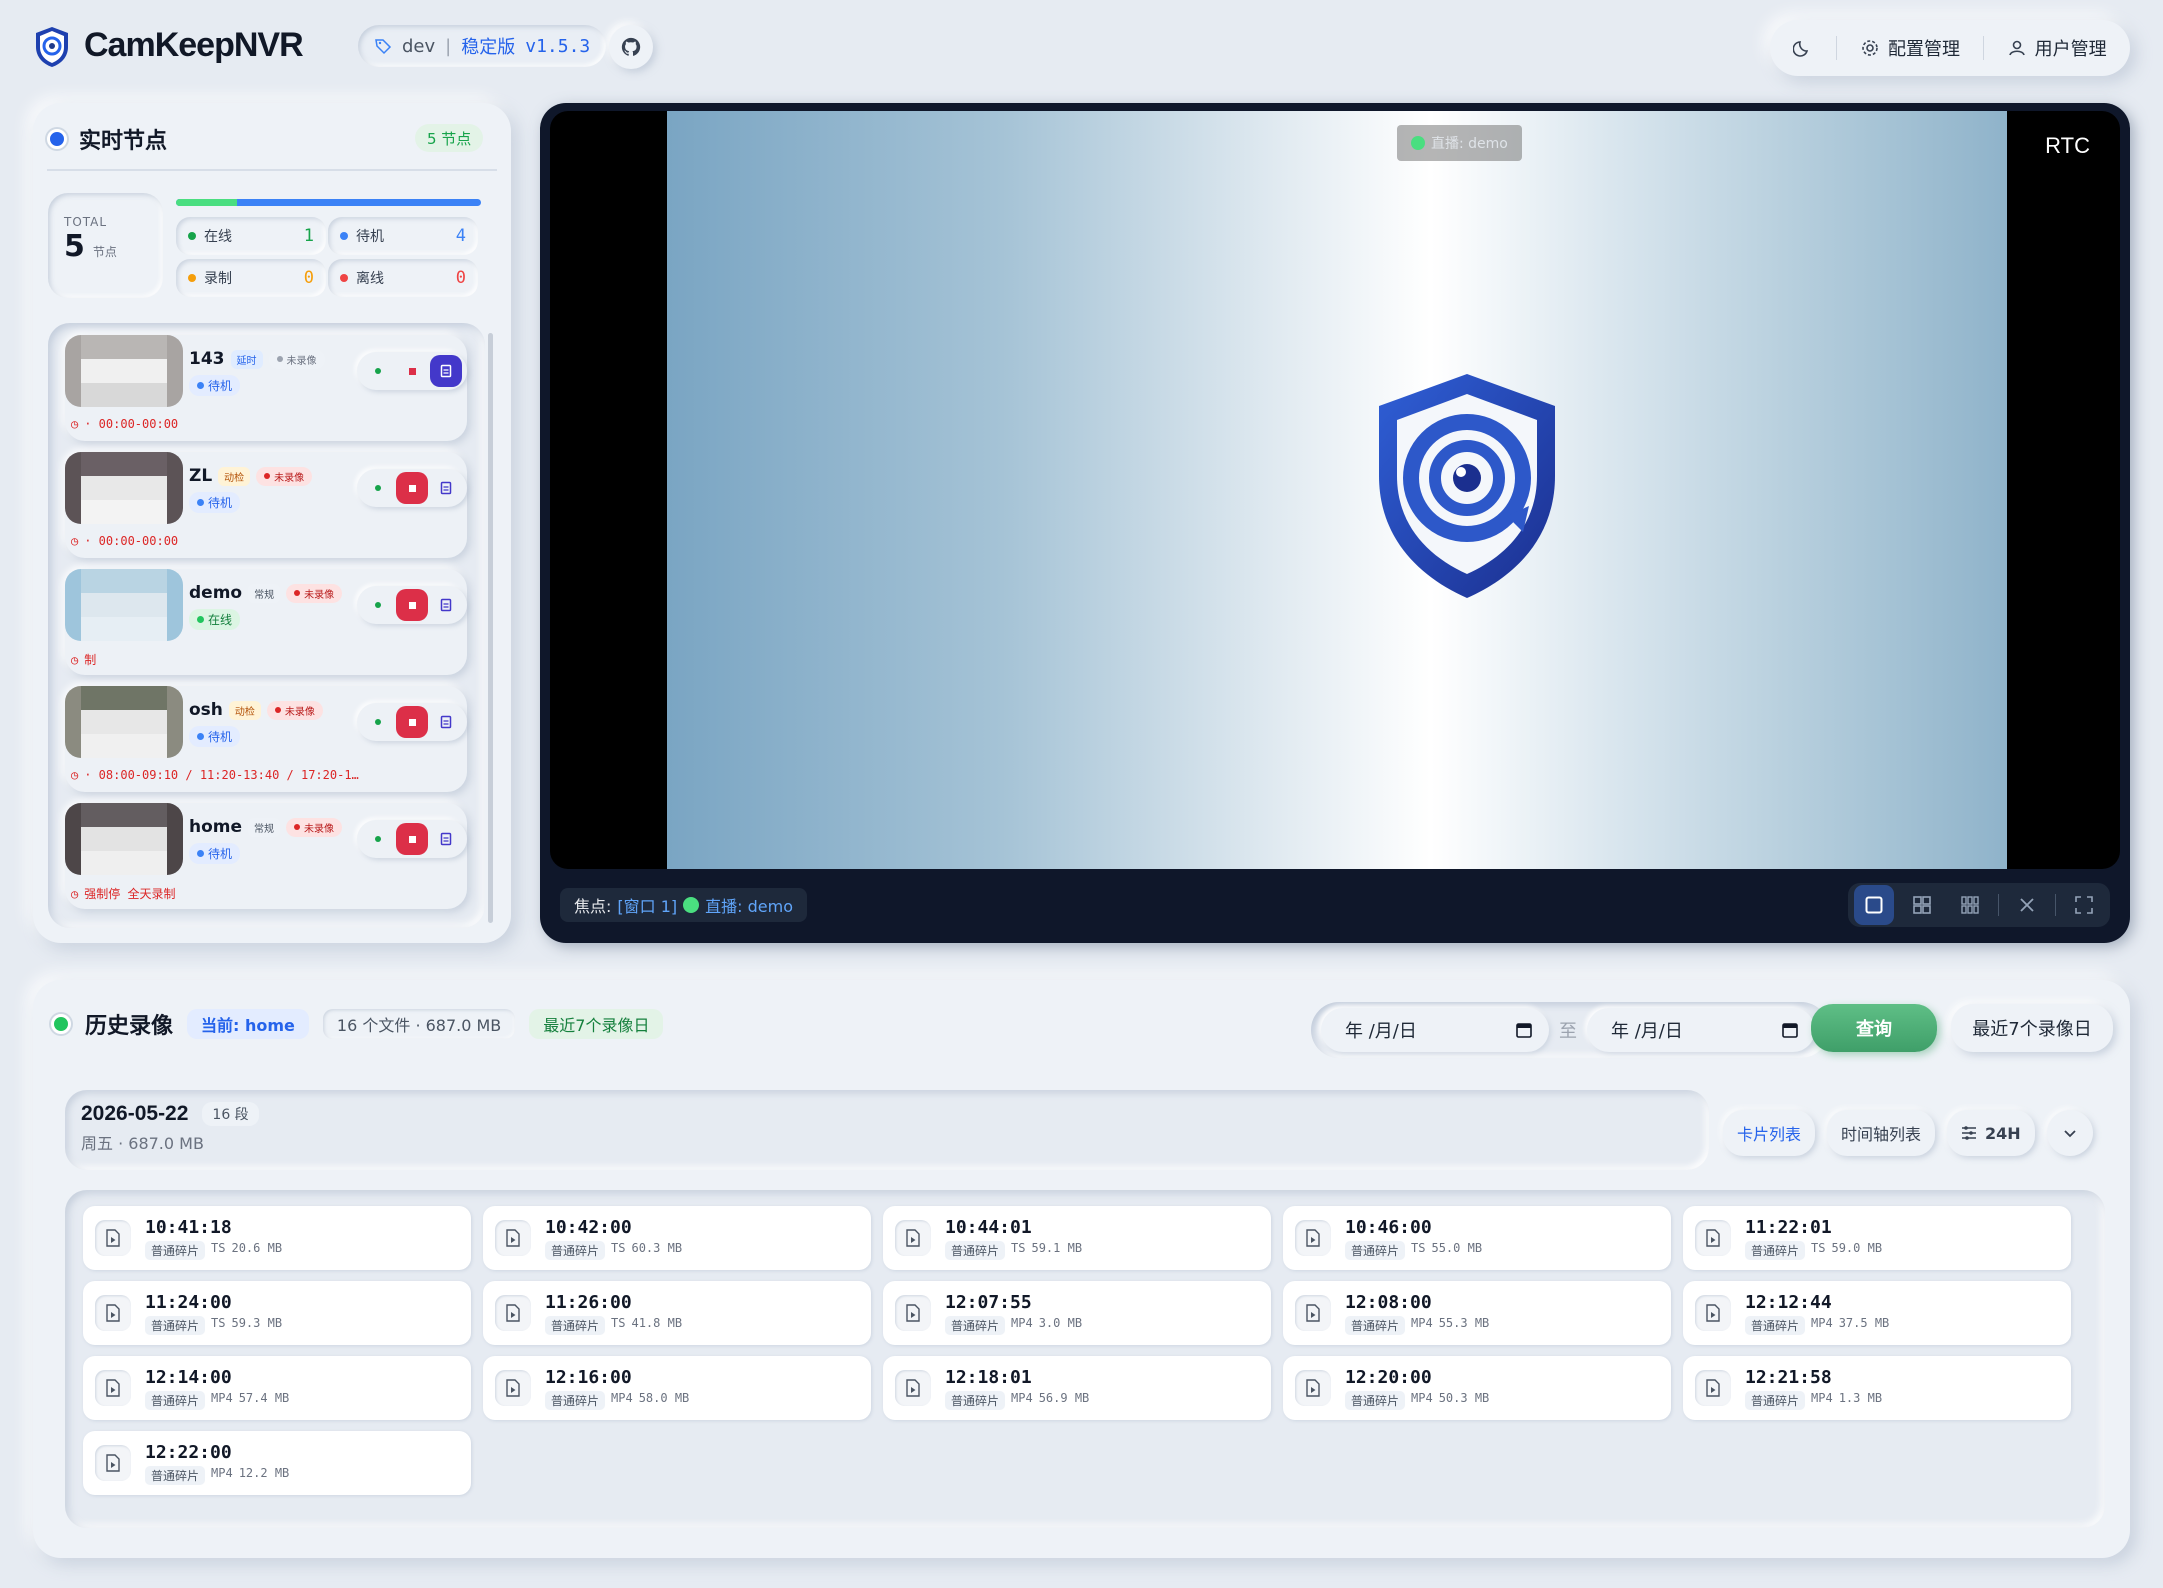  Describe the element at coordinates (2069, 1133) in the screenshot. I see `collapse-button` at that location.